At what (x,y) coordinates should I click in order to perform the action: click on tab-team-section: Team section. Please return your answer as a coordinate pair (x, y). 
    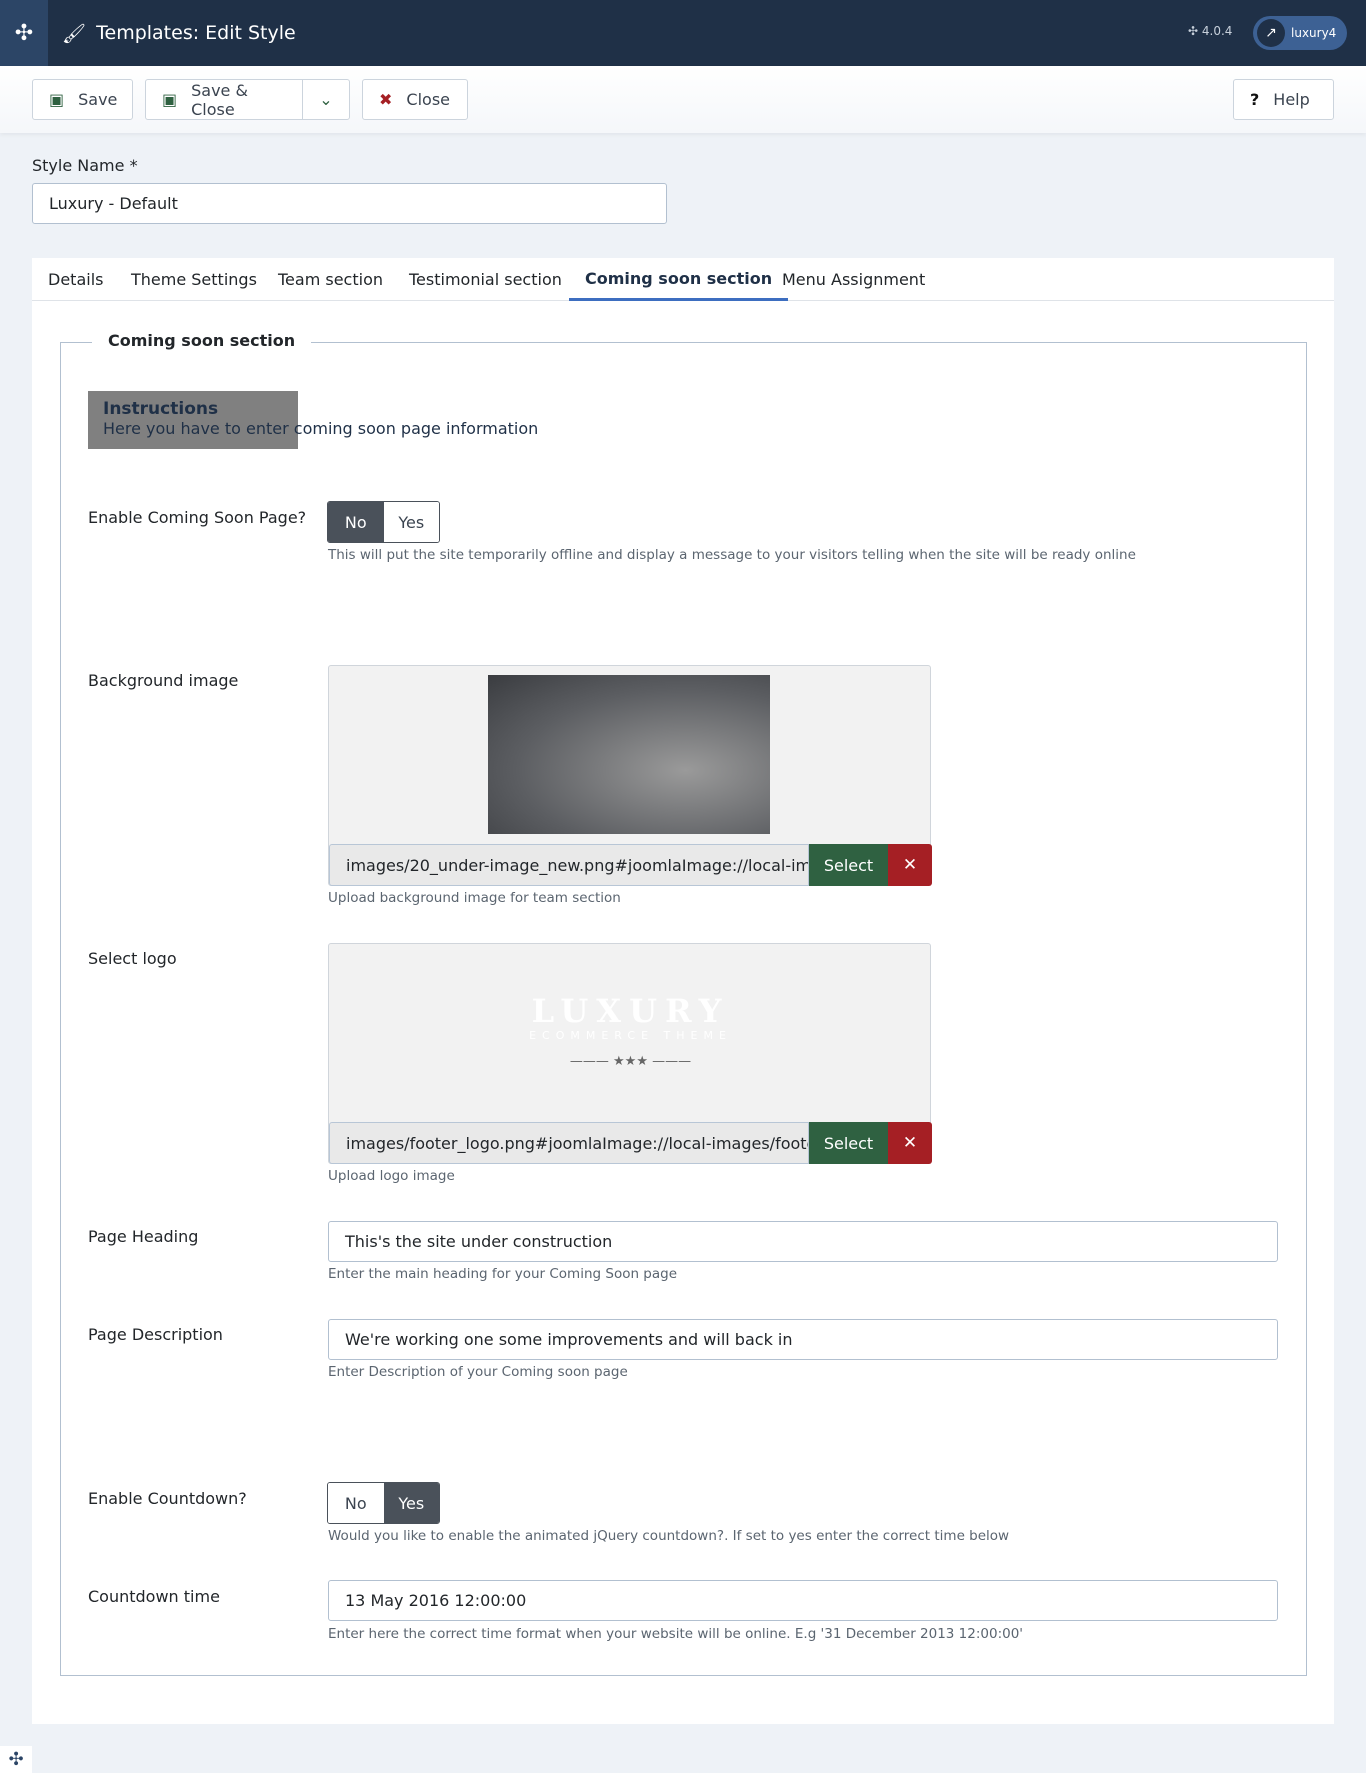
    Looking at the image, I should click on (330, 279).